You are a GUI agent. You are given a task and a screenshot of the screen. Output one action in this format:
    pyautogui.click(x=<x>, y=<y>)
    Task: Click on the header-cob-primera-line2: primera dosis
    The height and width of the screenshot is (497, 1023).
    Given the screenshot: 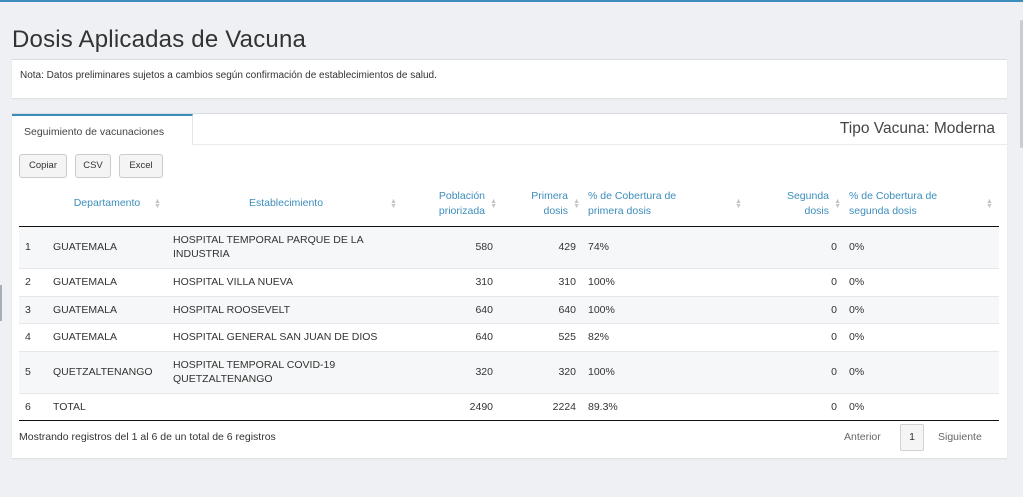 What is the action you would take?
    pyautogui.click(x=620, y=210)
    